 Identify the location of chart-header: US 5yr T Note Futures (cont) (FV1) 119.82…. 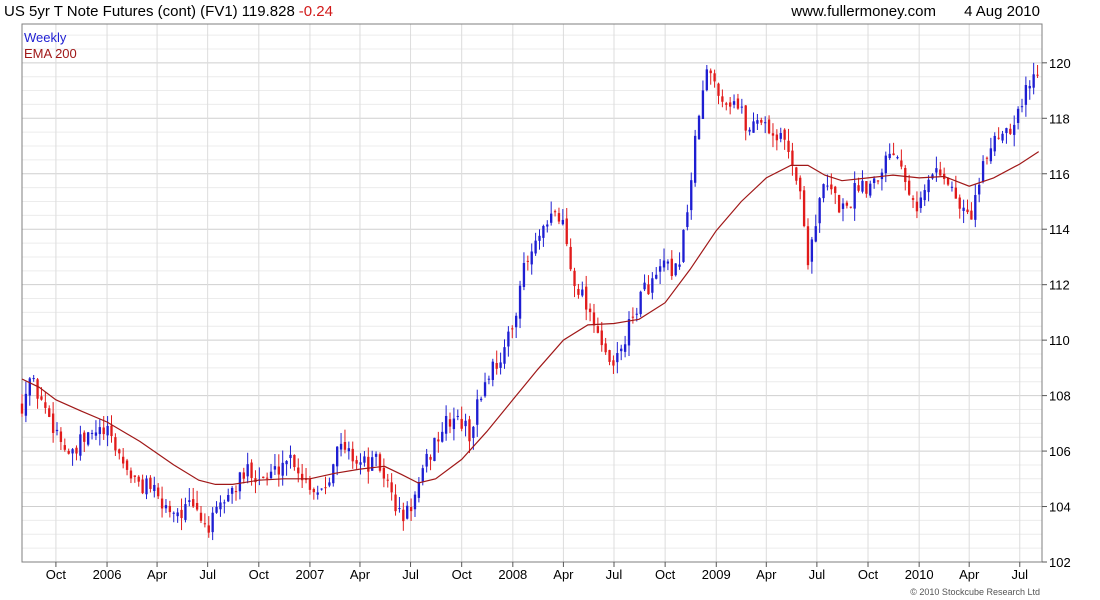
(168, 11).